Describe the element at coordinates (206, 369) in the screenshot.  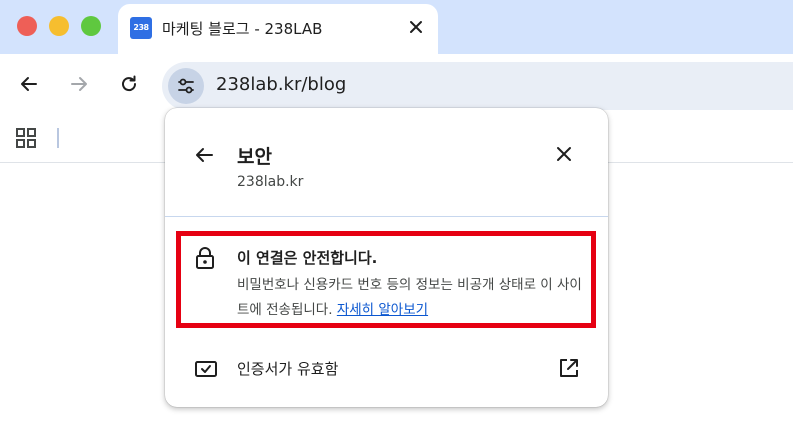
I see `certificate-icon` at that location.